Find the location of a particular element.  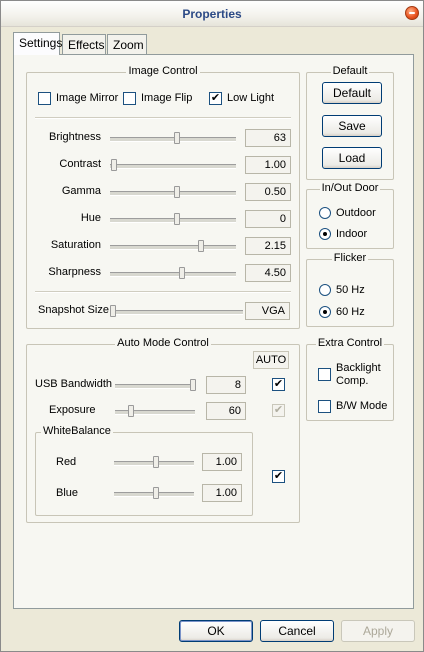

image-mirror-checkbox is located at coordinates (44, 98).